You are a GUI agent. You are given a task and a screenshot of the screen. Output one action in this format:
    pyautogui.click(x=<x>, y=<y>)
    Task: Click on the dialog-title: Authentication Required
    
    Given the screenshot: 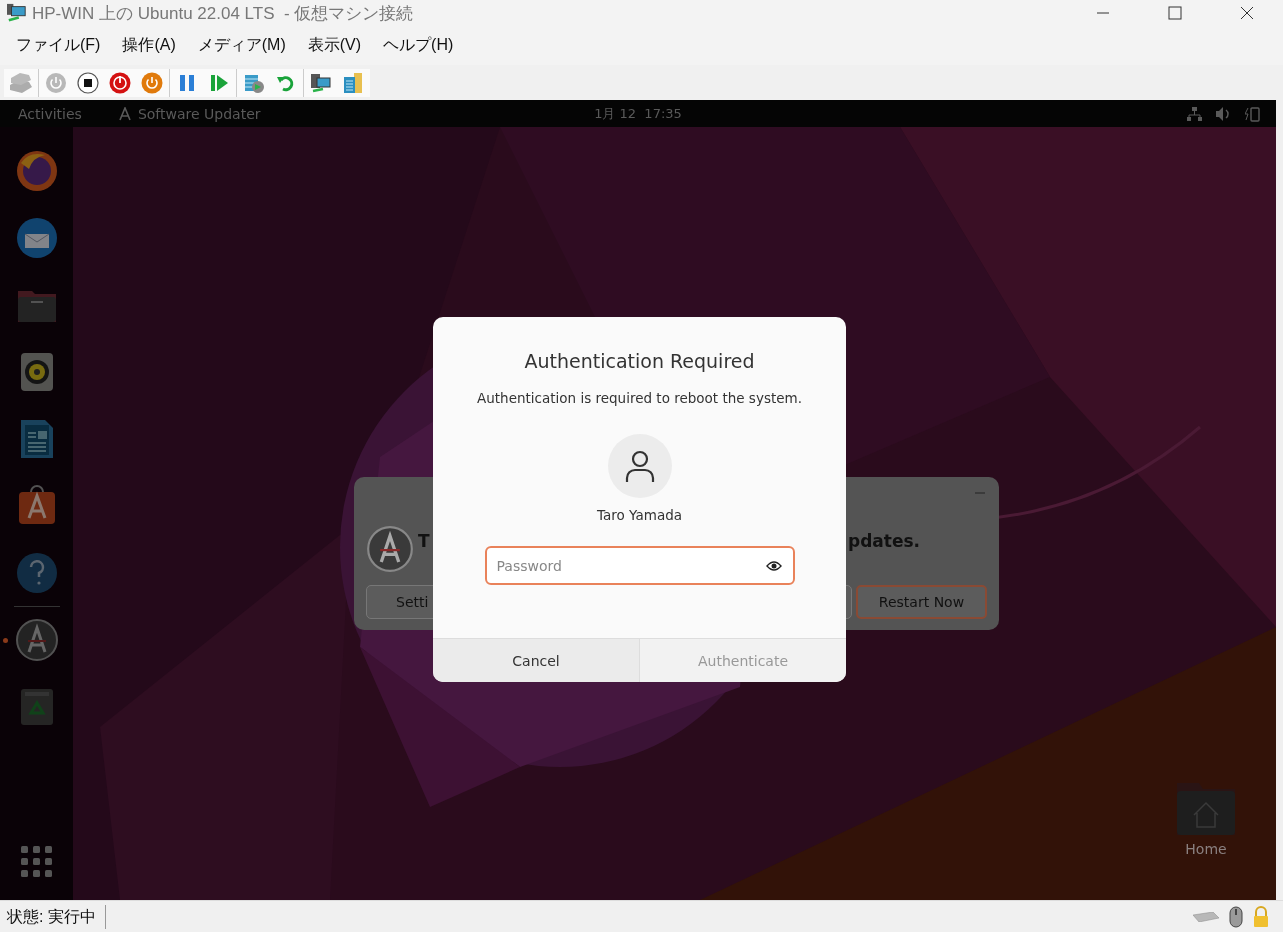 What is the action you would take?
    pyautogui.click(x=639, y=361)
    